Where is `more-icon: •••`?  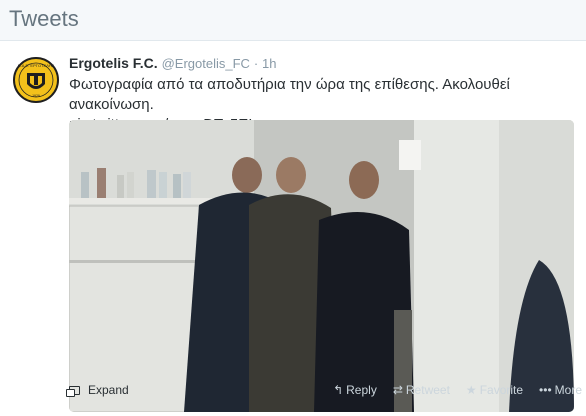
more-icon: ••• is located at coordinates (545, 390).